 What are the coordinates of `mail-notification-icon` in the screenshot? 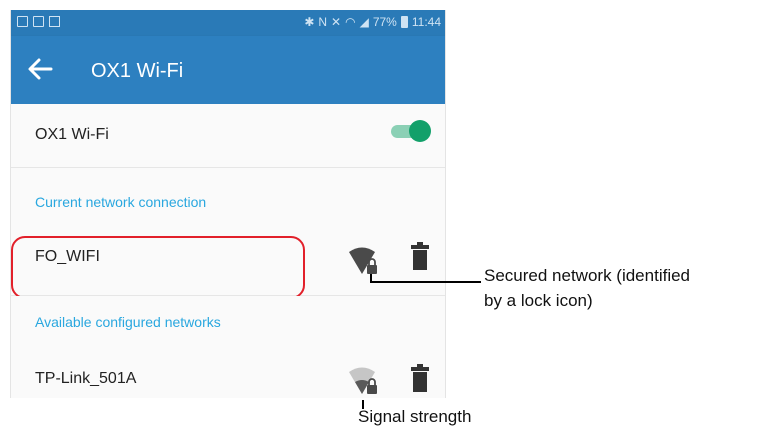 It's located at (54, 21).